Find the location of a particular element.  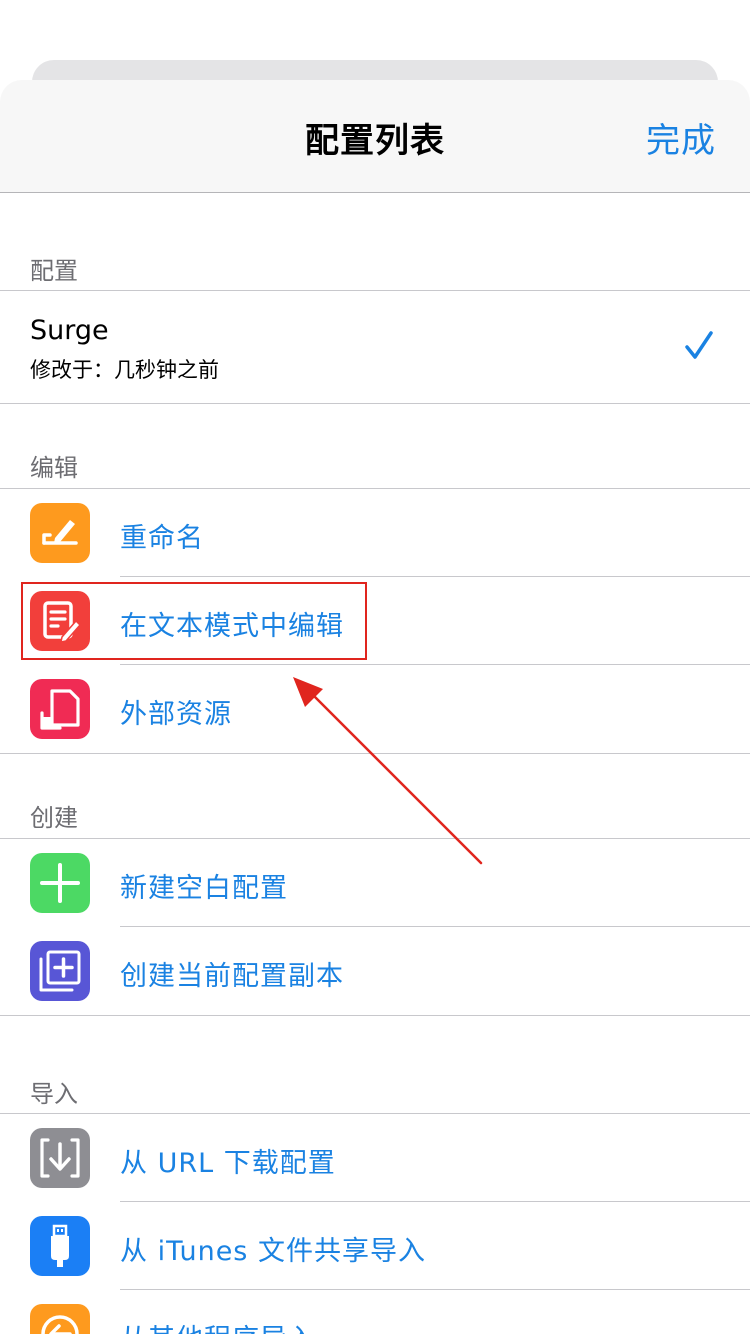

profile-modified: 修改于：几秒钟之前 is located at coordinates (124, 370).